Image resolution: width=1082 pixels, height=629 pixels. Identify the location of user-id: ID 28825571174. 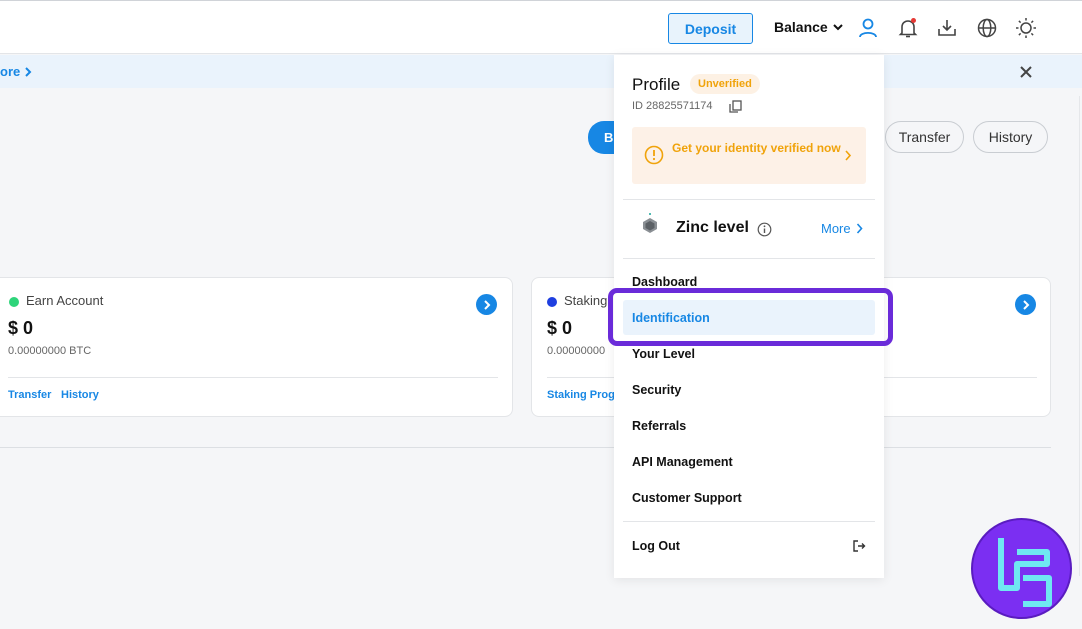
(672, 106).